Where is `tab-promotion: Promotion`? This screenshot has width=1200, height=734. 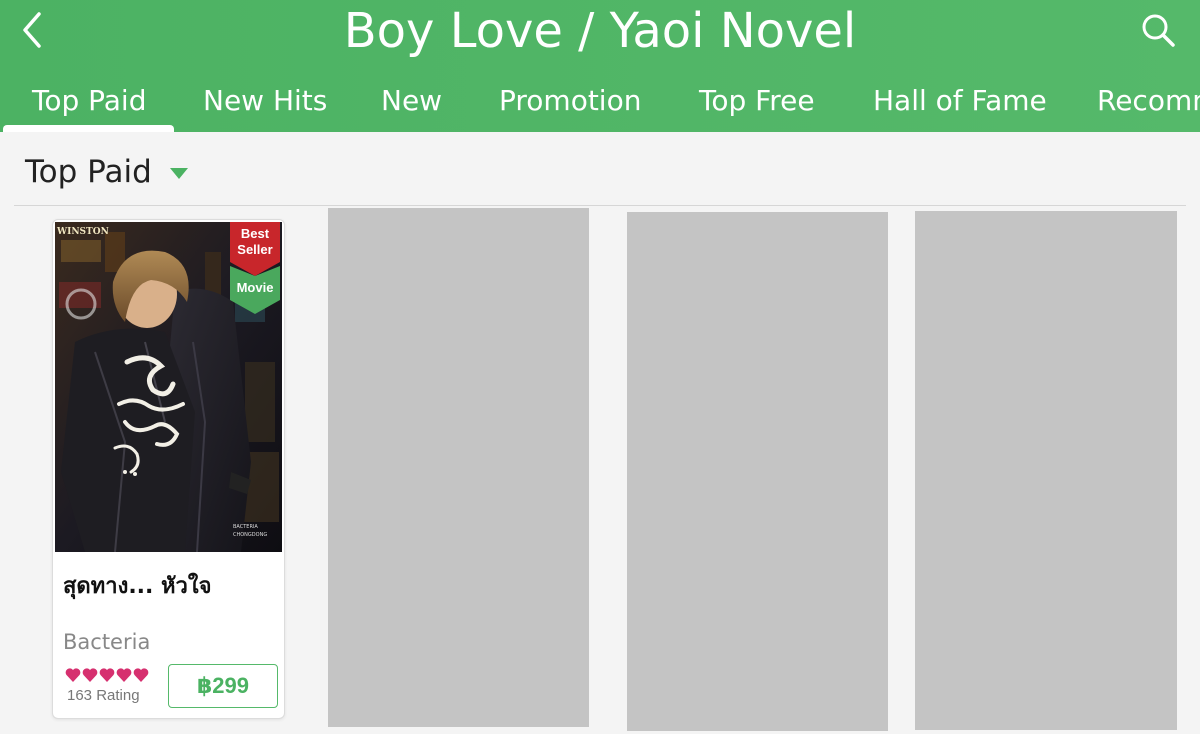
tab-promotion: Promotion is located at coordinates (570, 102).